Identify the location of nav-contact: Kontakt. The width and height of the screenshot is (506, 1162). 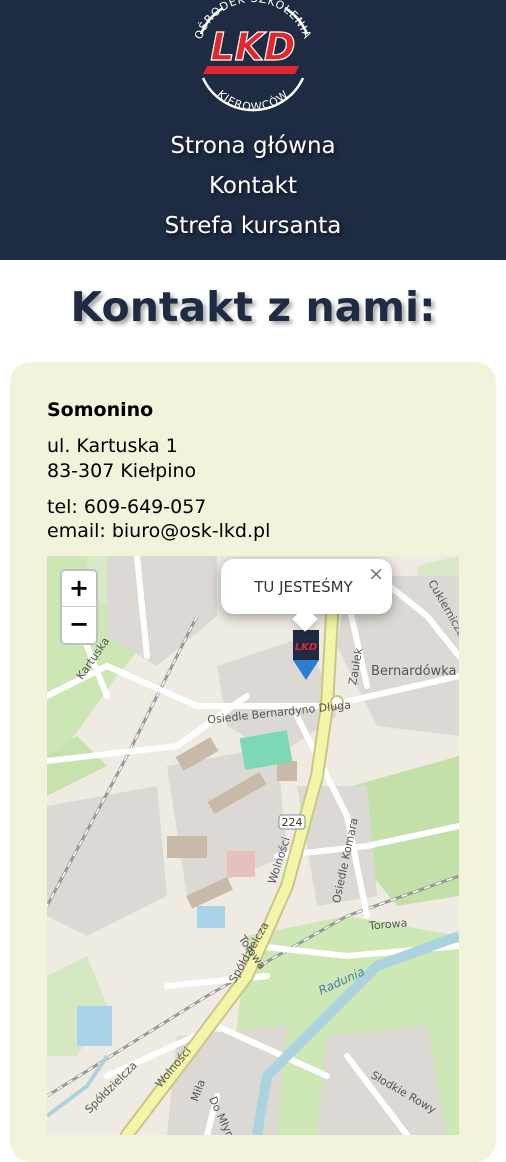
(253, 186).